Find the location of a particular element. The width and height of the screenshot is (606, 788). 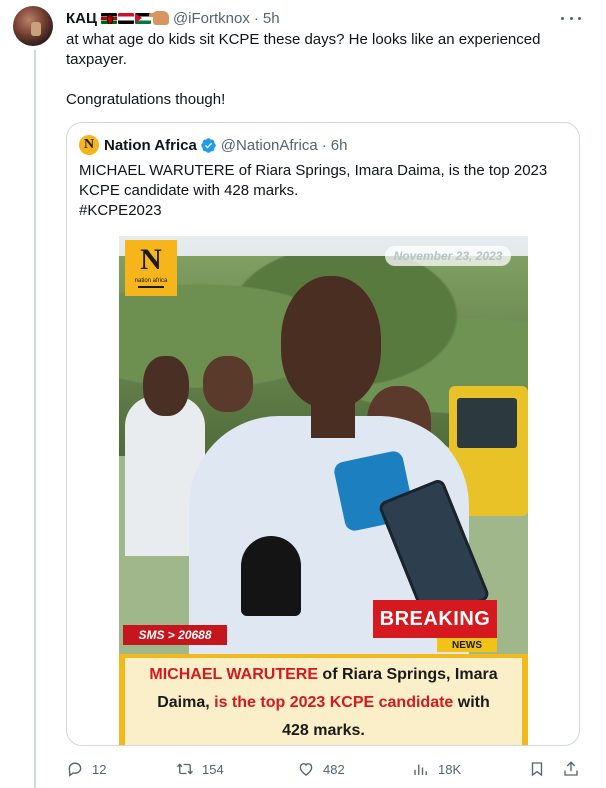

verified-badge-icon is located at coordinates (208, 145).